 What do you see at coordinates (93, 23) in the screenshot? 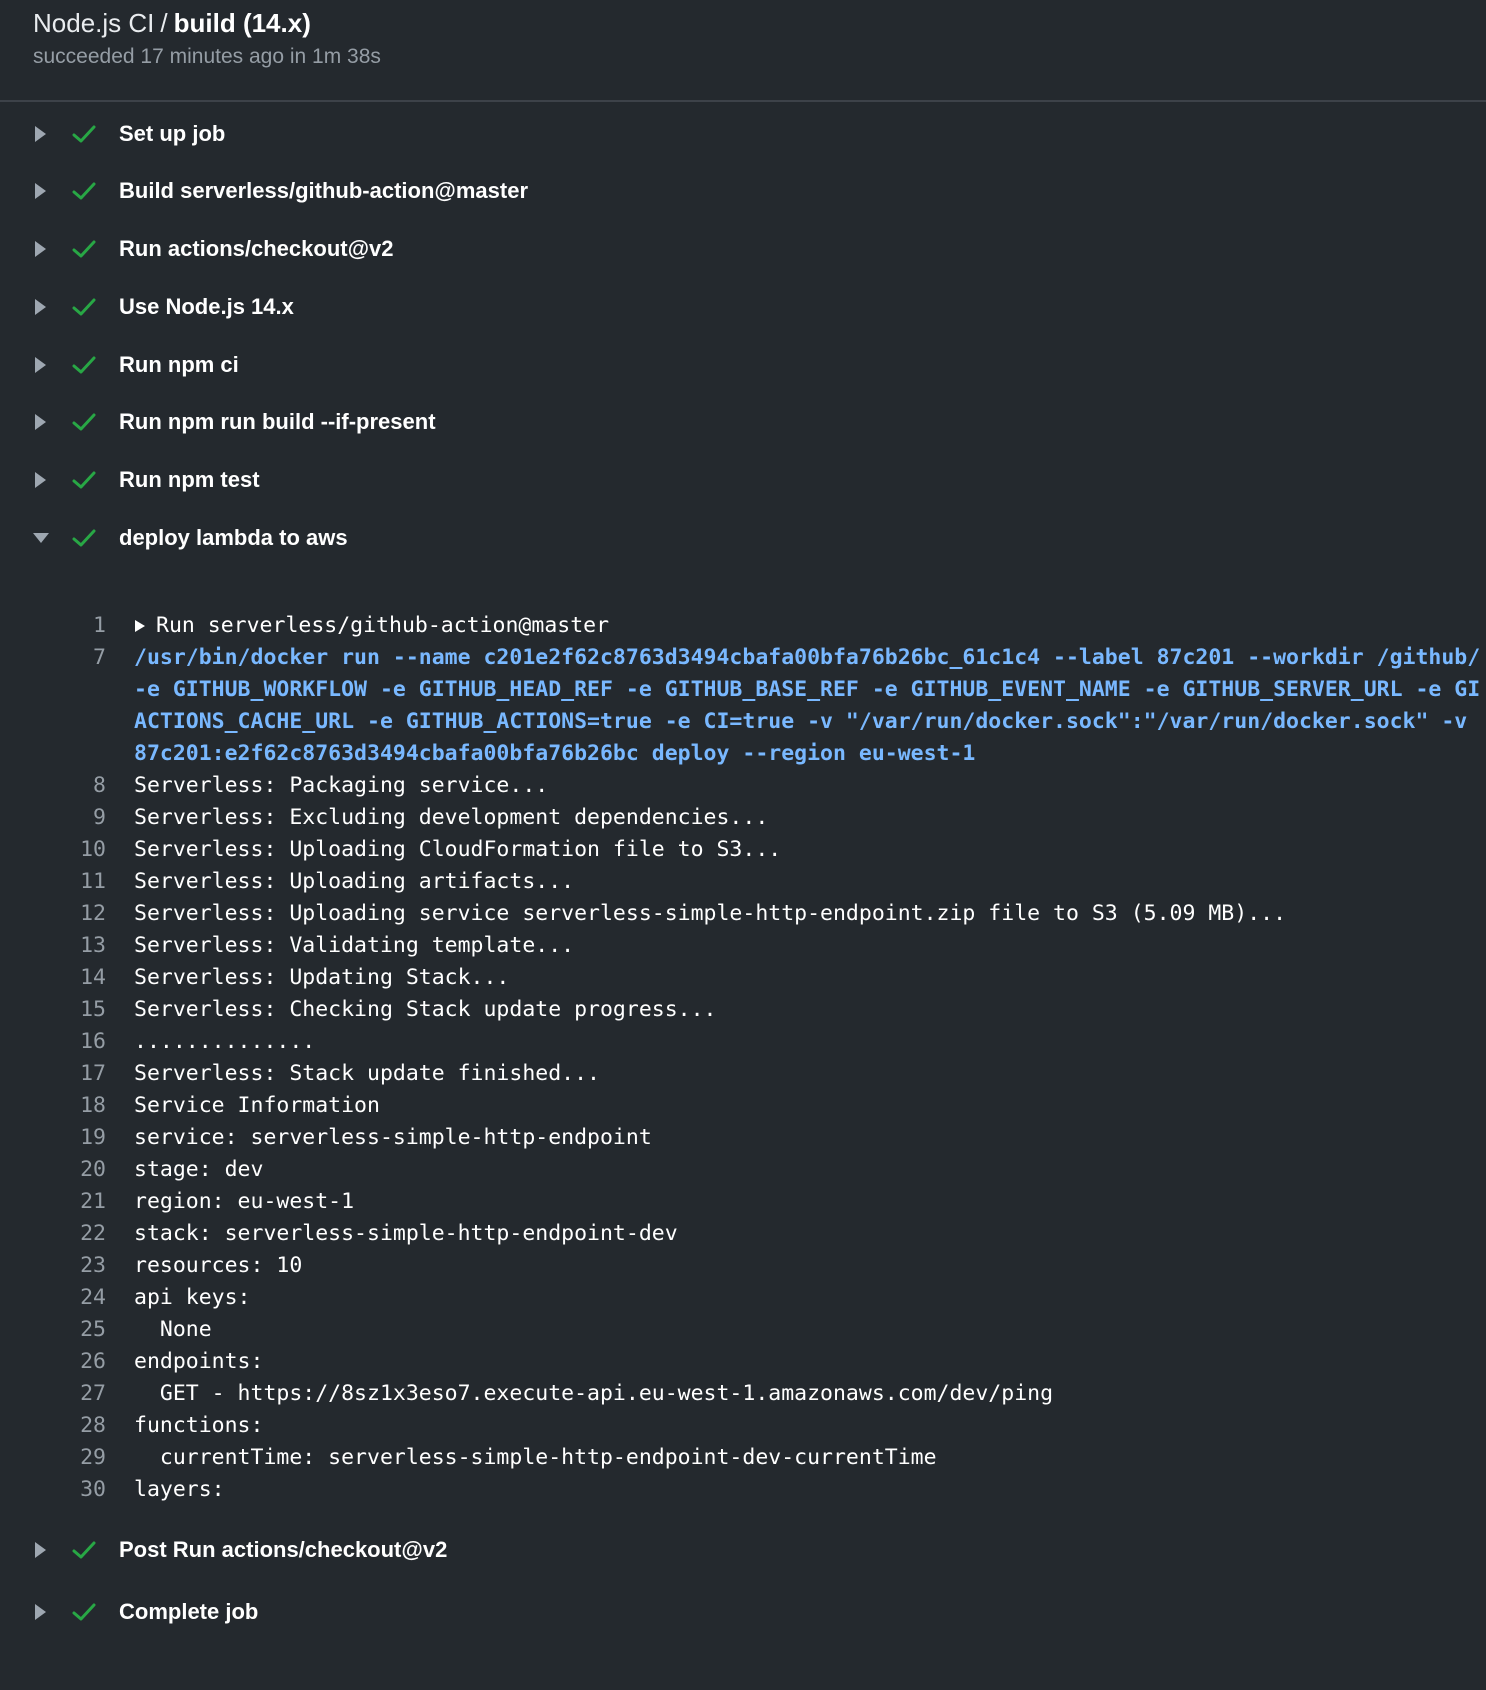
I see `workflow-name: Node.js CI` at bounding box center [93, 23].